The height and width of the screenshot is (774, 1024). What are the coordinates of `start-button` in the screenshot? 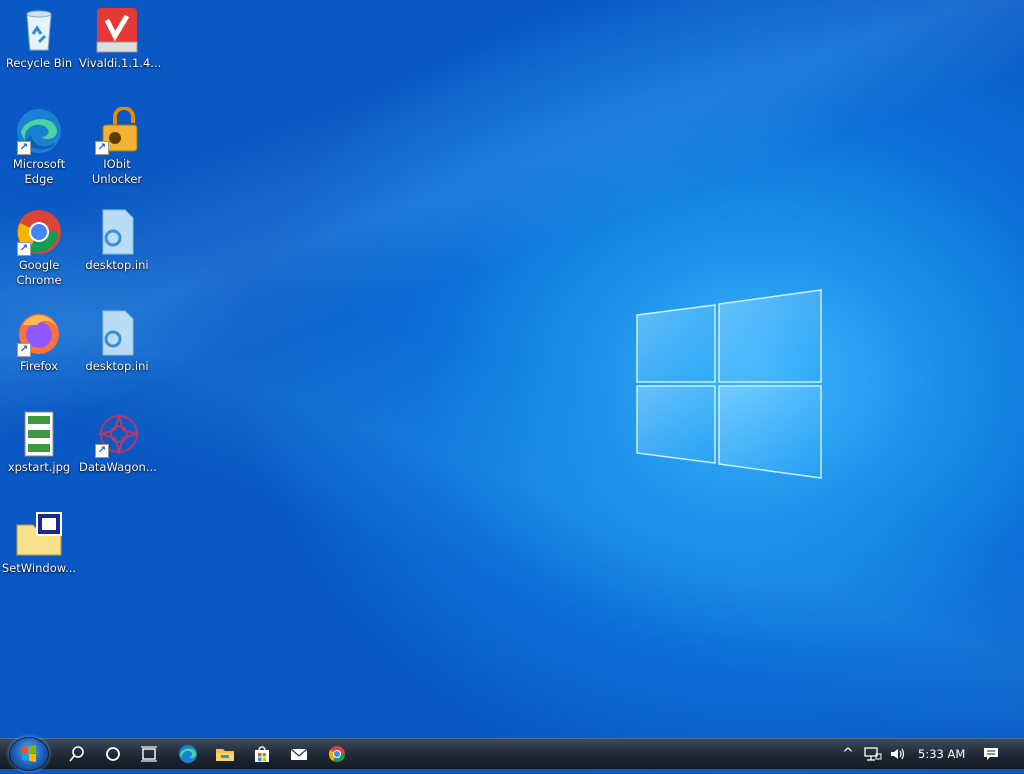 It's located at (29, 754).